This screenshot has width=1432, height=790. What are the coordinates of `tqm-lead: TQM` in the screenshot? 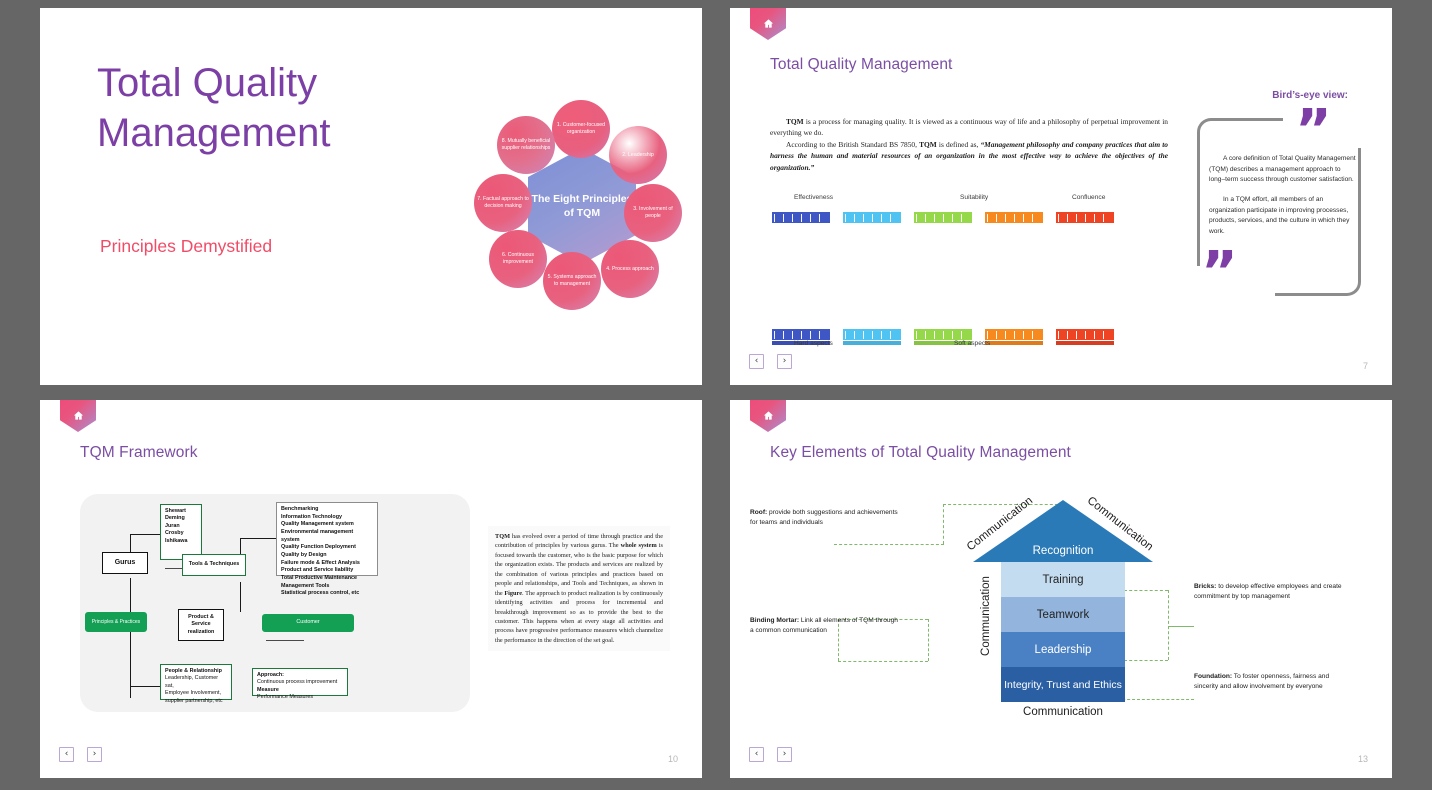 It's located at (795, 121).